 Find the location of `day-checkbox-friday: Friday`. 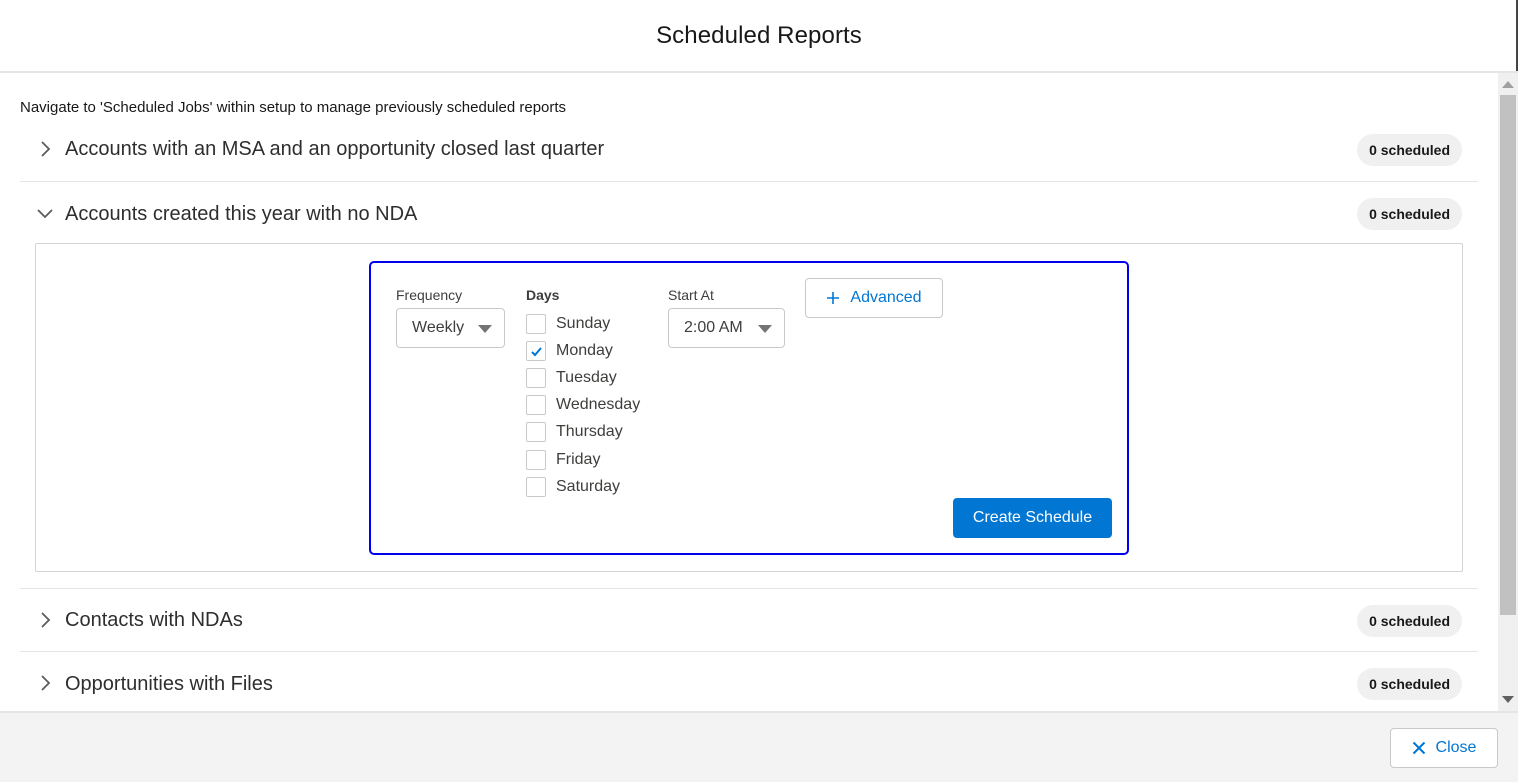

day-checkbox-friday: Friday is located at coordinates (563, 460).